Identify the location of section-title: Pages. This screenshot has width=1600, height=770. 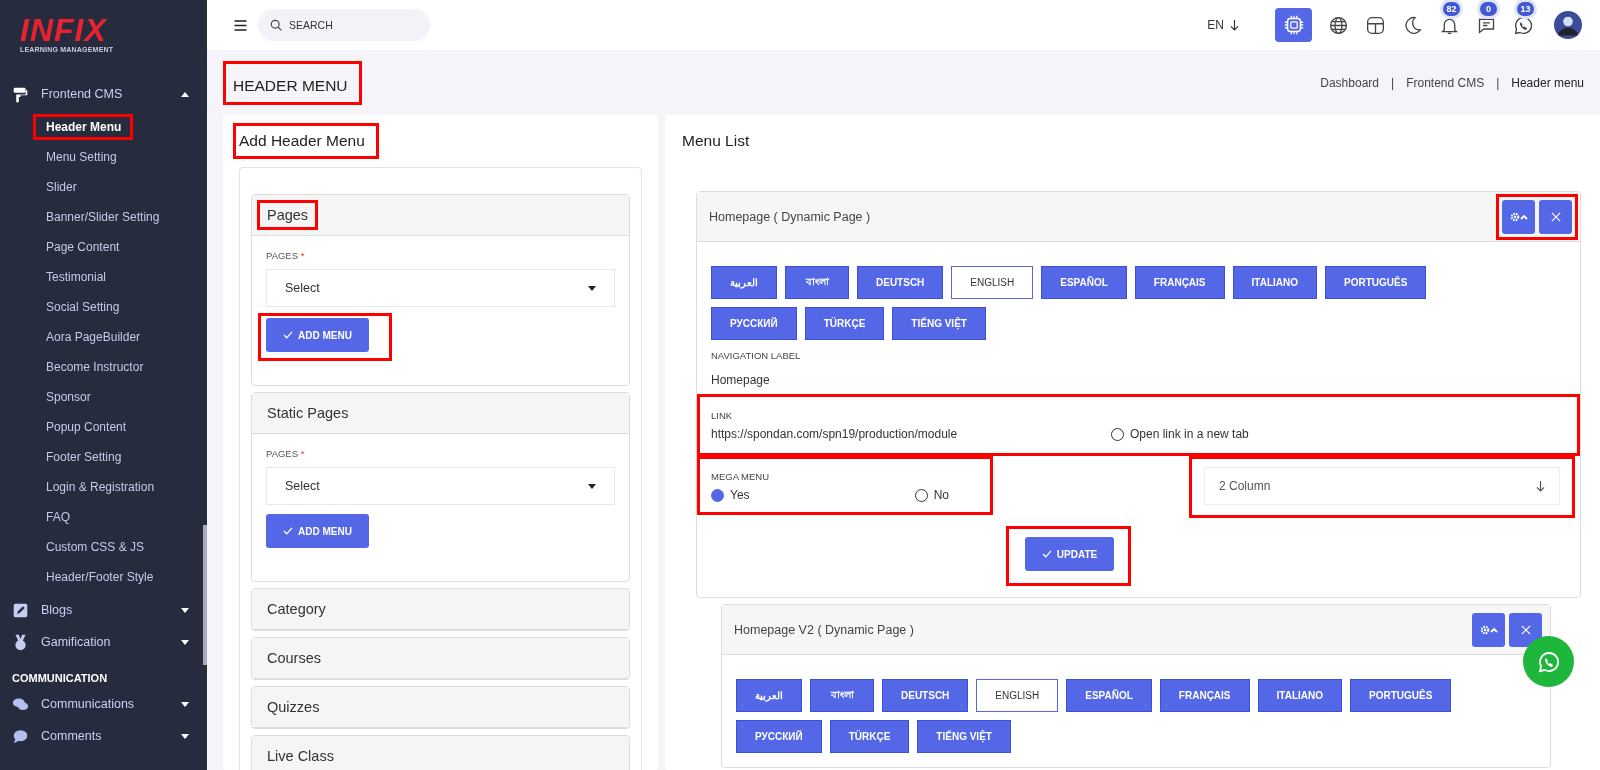
(288, 215).